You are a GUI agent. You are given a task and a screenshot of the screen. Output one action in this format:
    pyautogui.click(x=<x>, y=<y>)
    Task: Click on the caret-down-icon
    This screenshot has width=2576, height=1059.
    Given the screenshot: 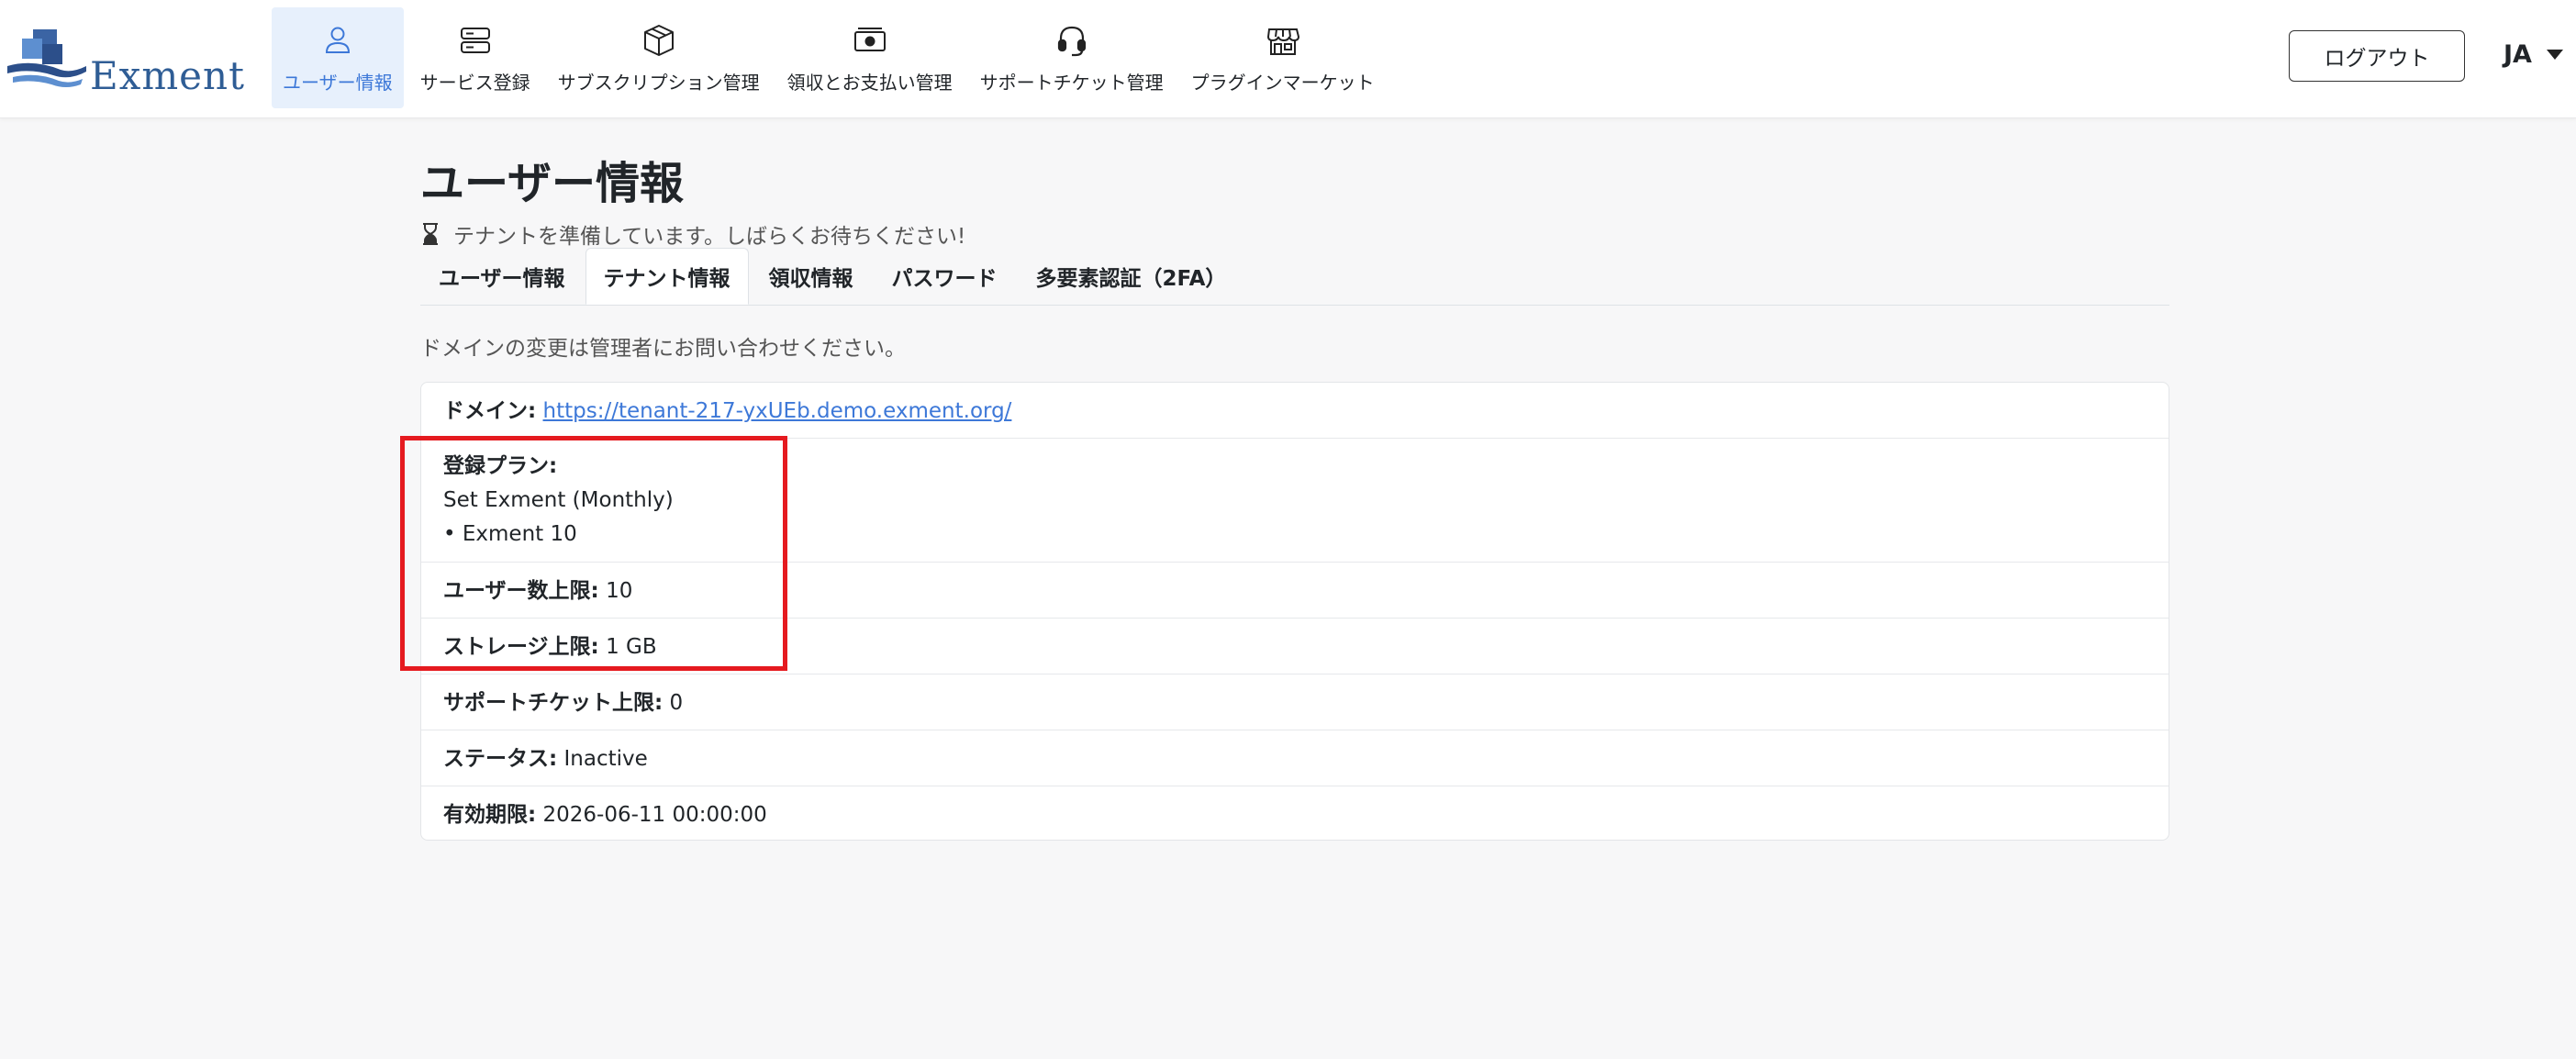 What is the action you would take?
    pyautogui.click(x=2554, y=55)
    